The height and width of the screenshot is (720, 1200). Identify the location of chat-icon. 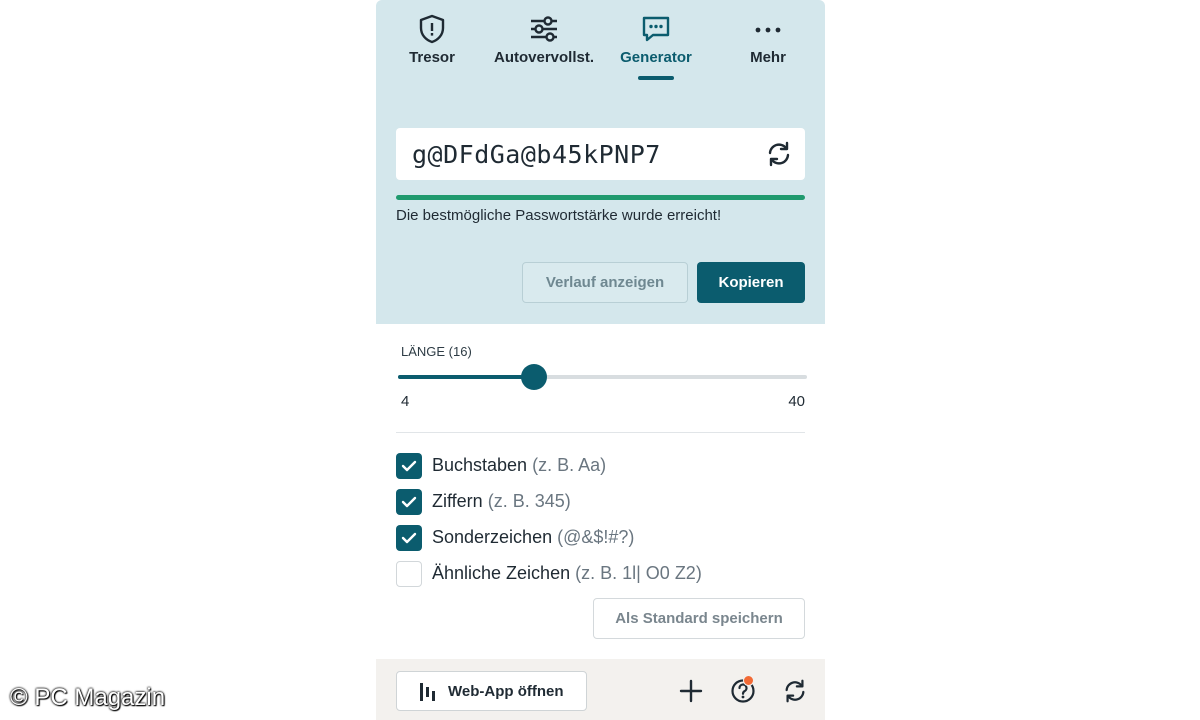
(656, 29).